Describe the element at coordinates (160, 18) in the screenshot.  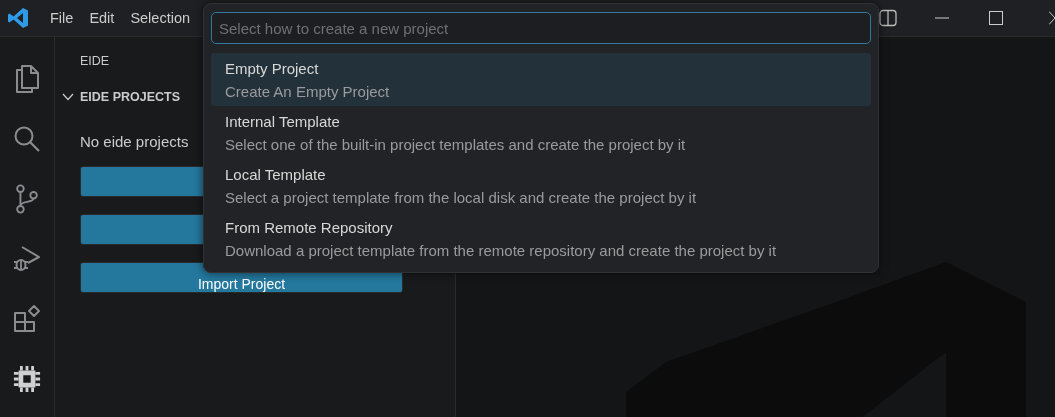
I see `menu-item: Selection` at that location.